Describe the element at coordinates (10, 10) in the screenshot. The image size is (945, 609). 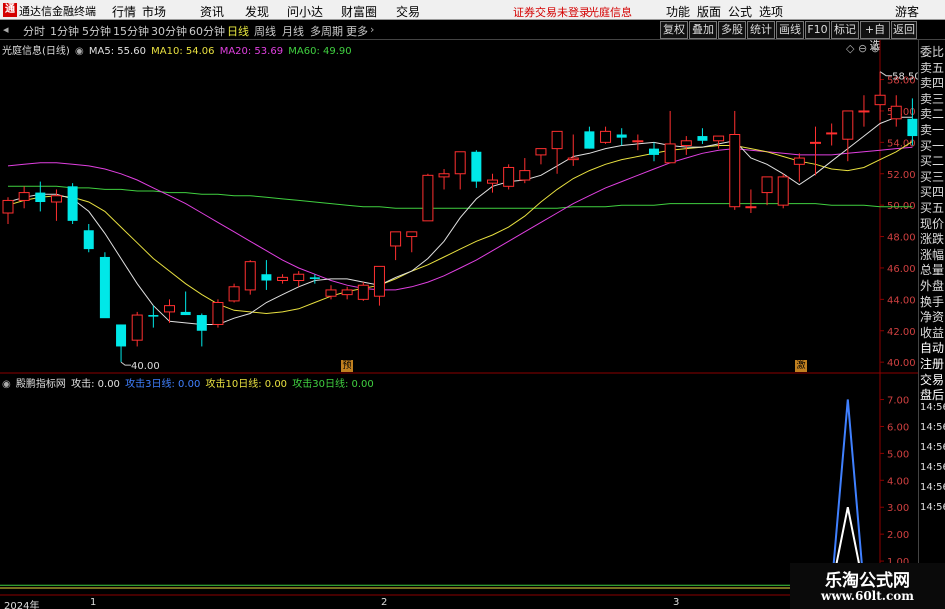
I see `app-logo-icon: 通` at that location.